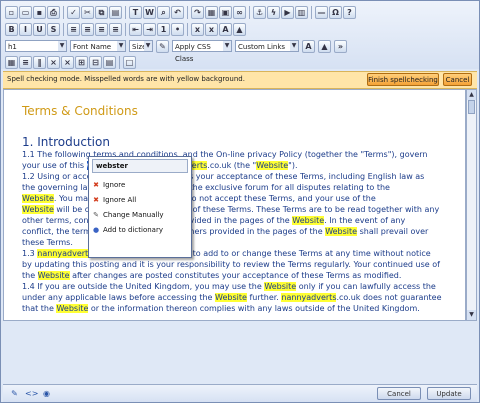 This screenshot has width=480, height=403. I want to click on cut-icon: ✂, so click(87, 12).